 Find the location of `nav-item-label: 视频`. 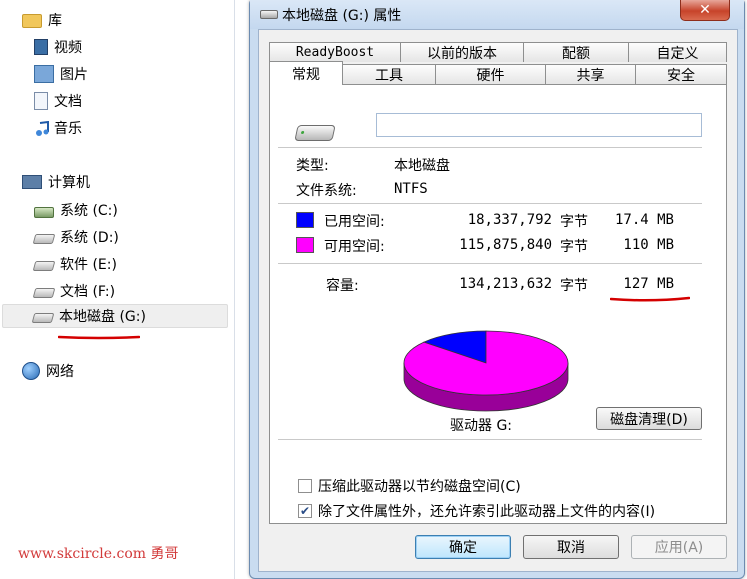

nav-item-label: 视频 is located at coordinates (68, 48).